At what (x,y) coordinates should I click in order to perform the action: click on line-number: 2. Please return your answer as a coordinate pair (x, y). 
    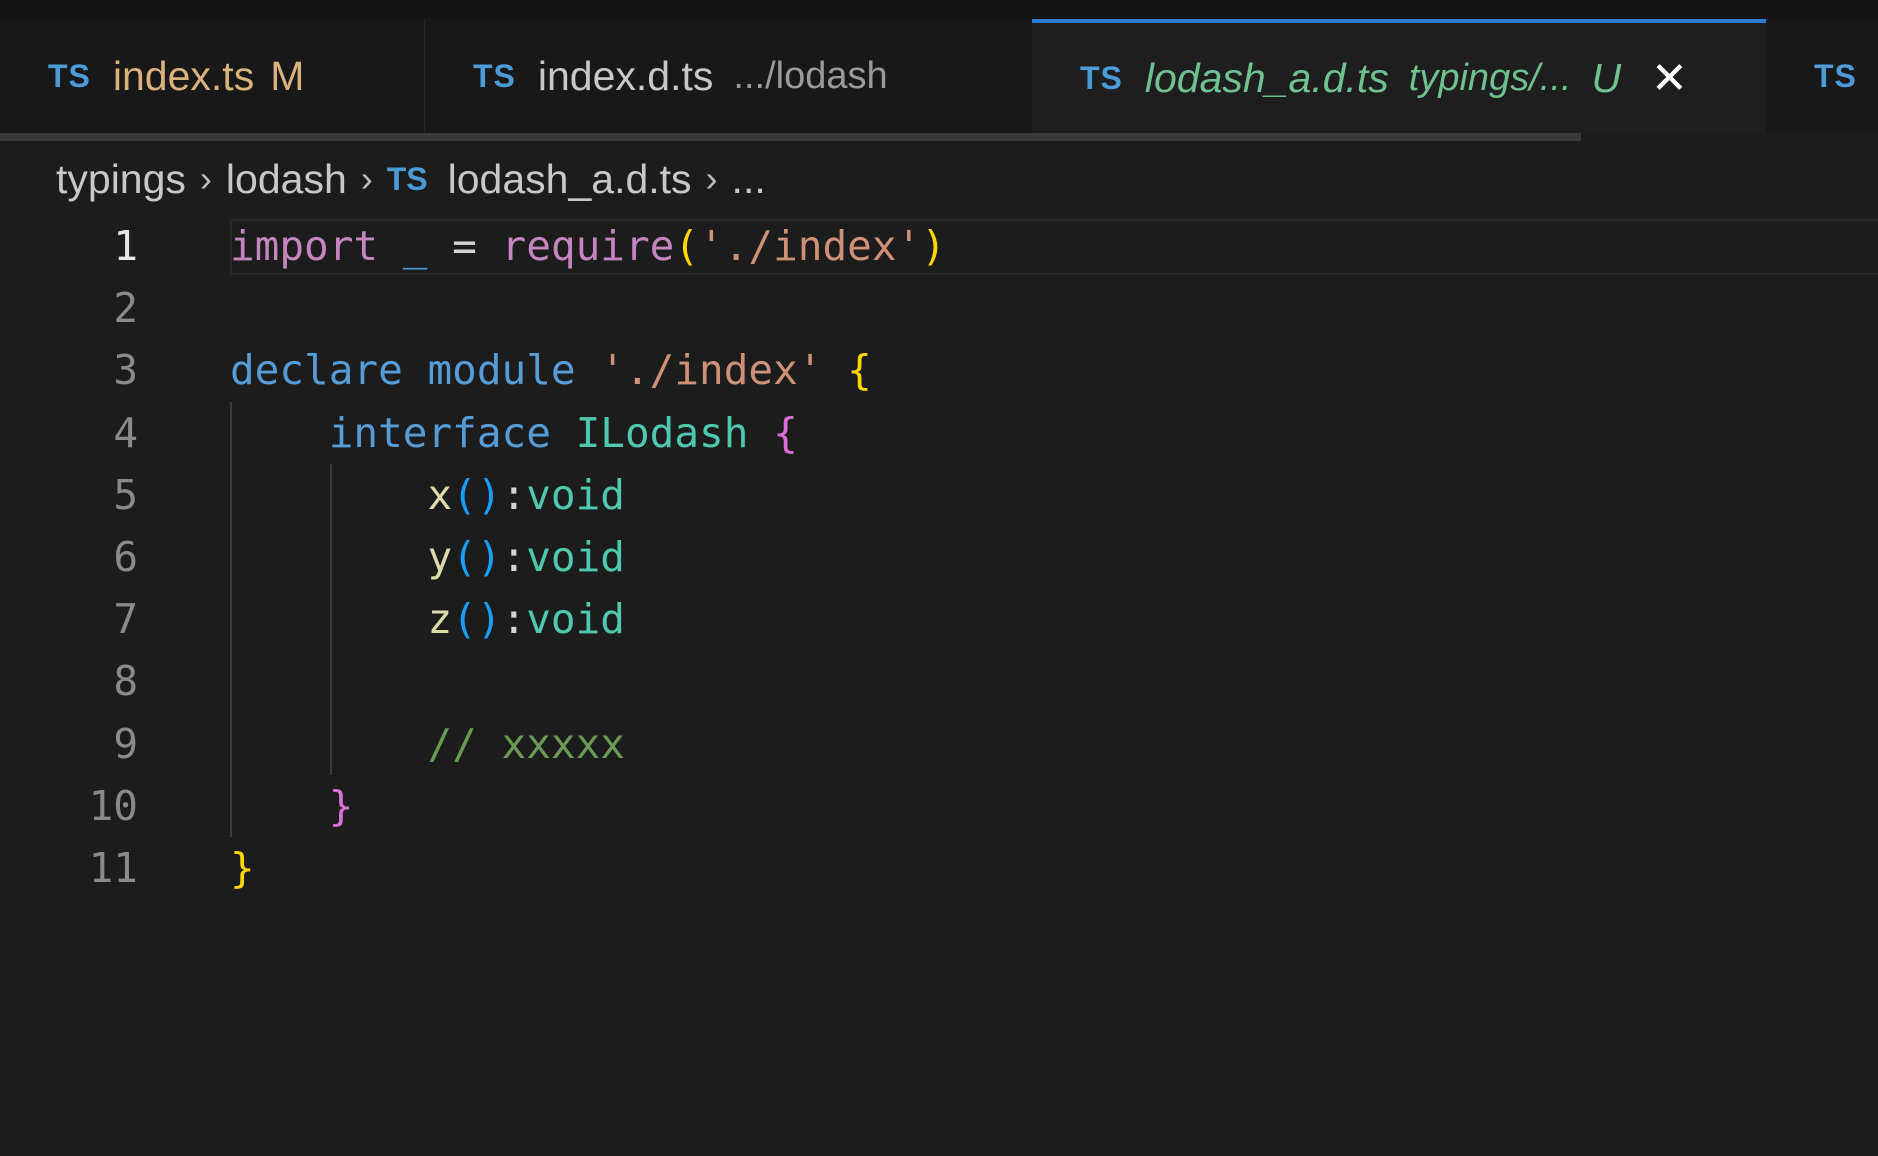
    Looking at the image, I should click on (125, 308).